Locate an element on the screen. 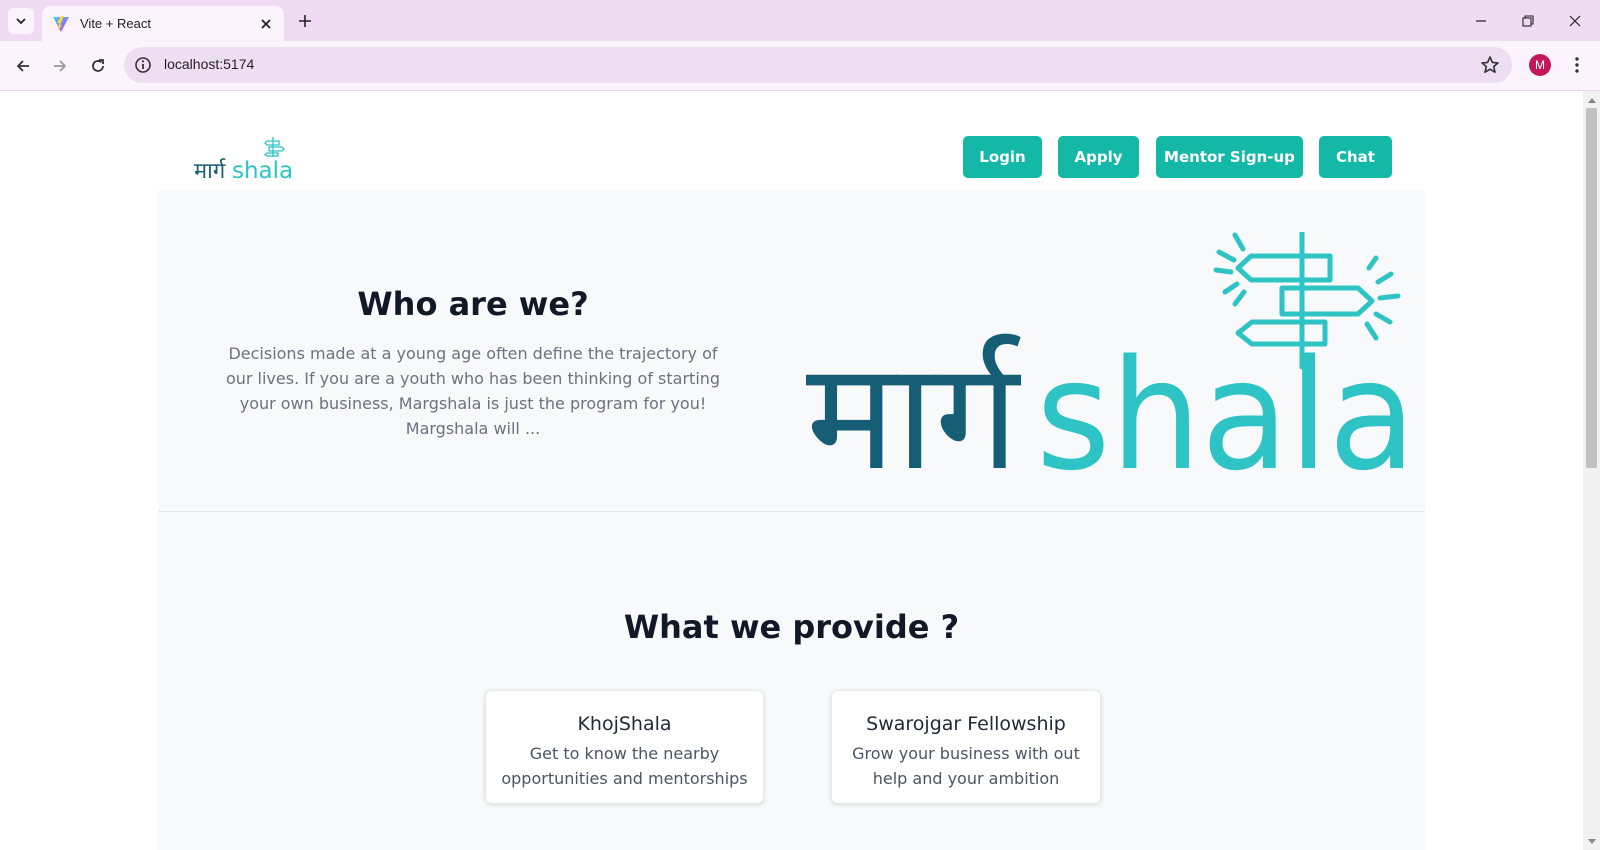 This screenshot has height=850, width=1600. hero-logo-hindi: मार्ग is located at coordinates (914, 406).